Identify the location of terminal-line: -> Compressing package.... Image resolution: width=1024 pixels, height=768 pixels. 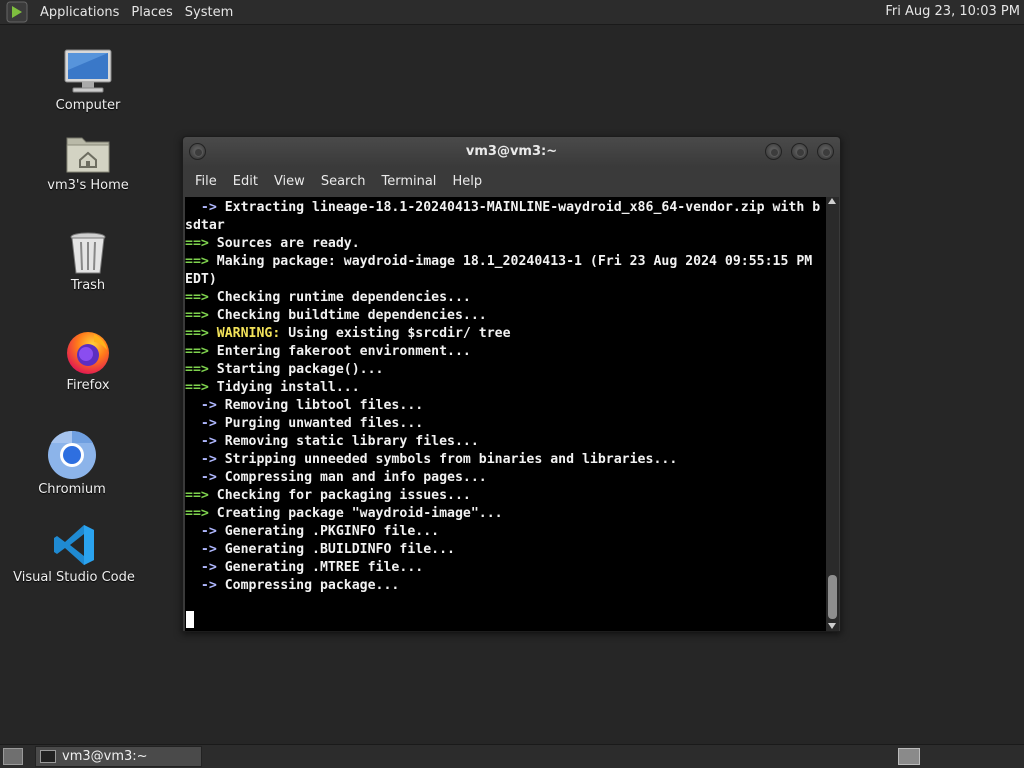
(505, 586).